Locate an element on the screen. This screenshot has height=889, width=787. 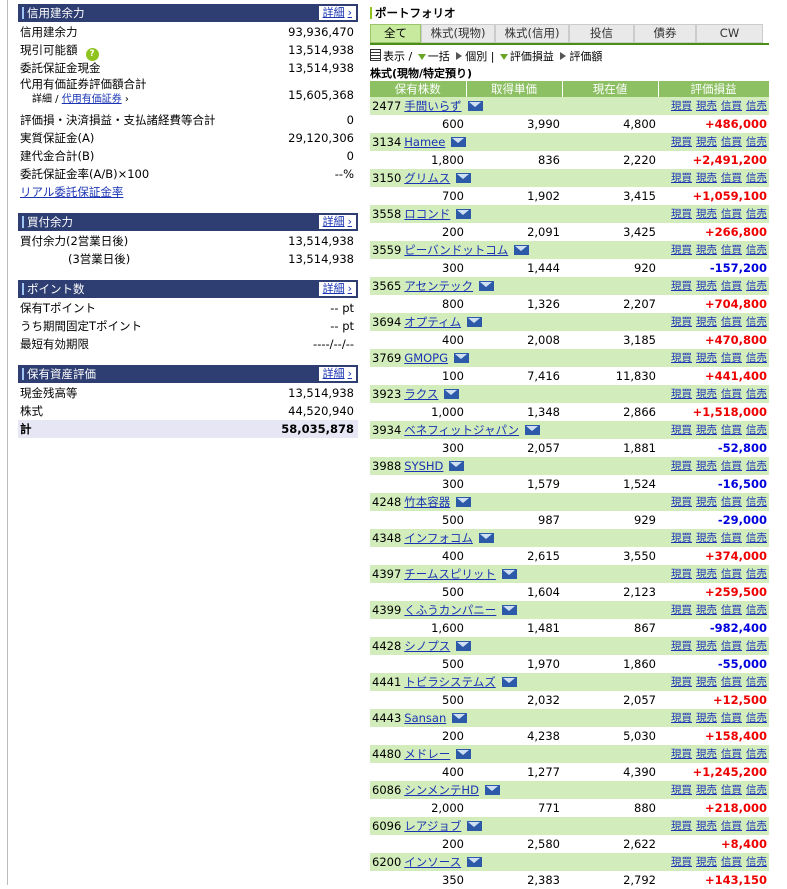
tab-stock-cash: 株式(現物) is located at coordinates (458, 33).